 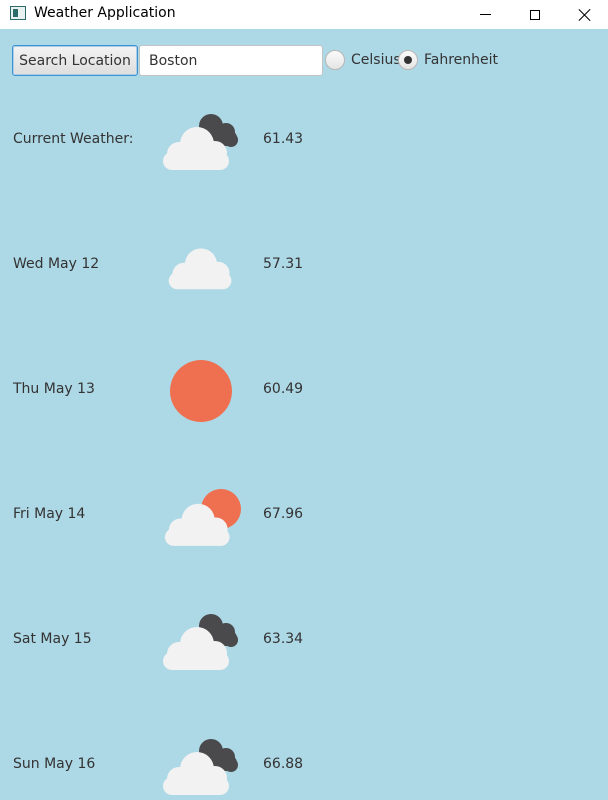 What do you see at coordinates (283, 389) in the screenshot?
I see `forecast-temperature: 60.49` at bounding box center [283, 389].